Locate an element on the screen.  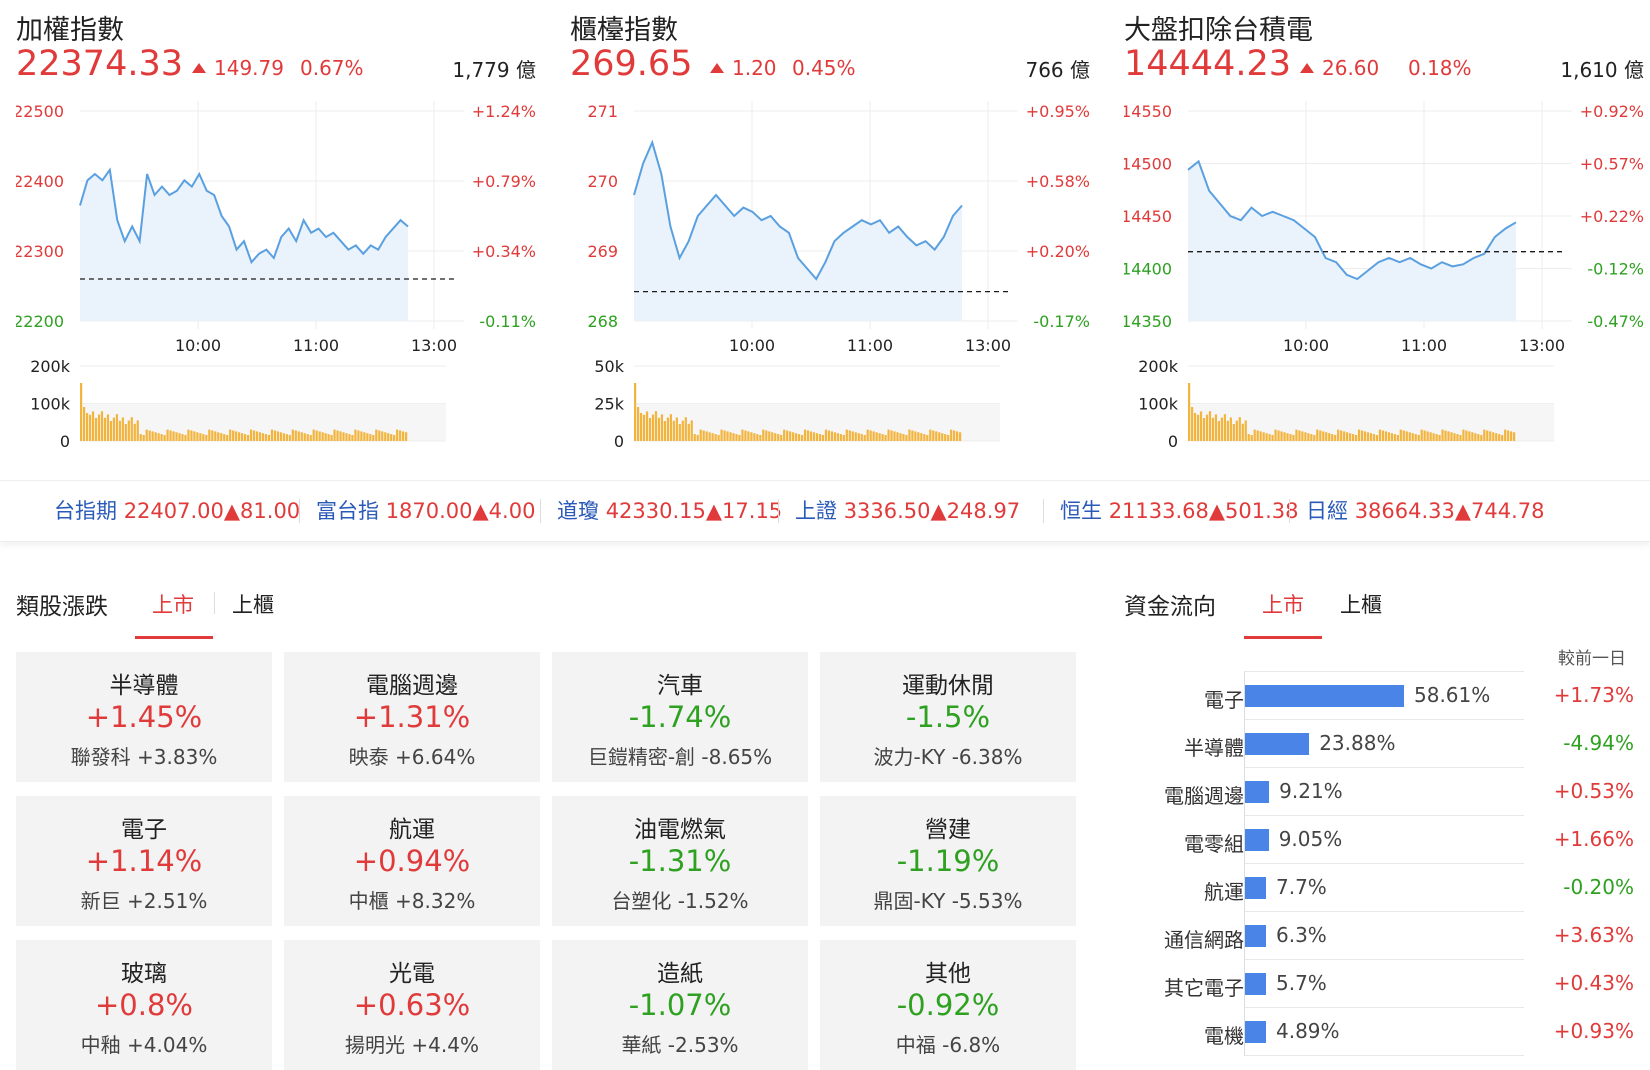
sector-card: 汽車 -1.74% 巨鎧精密-創 -8.65% is located at coordinates (680, 717).